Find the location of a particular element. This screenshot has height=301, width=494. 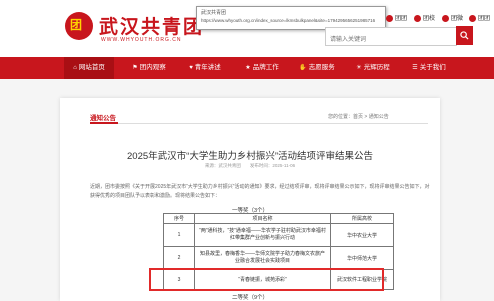

top-link-3: 团微 is located at coordinates (452, 17).